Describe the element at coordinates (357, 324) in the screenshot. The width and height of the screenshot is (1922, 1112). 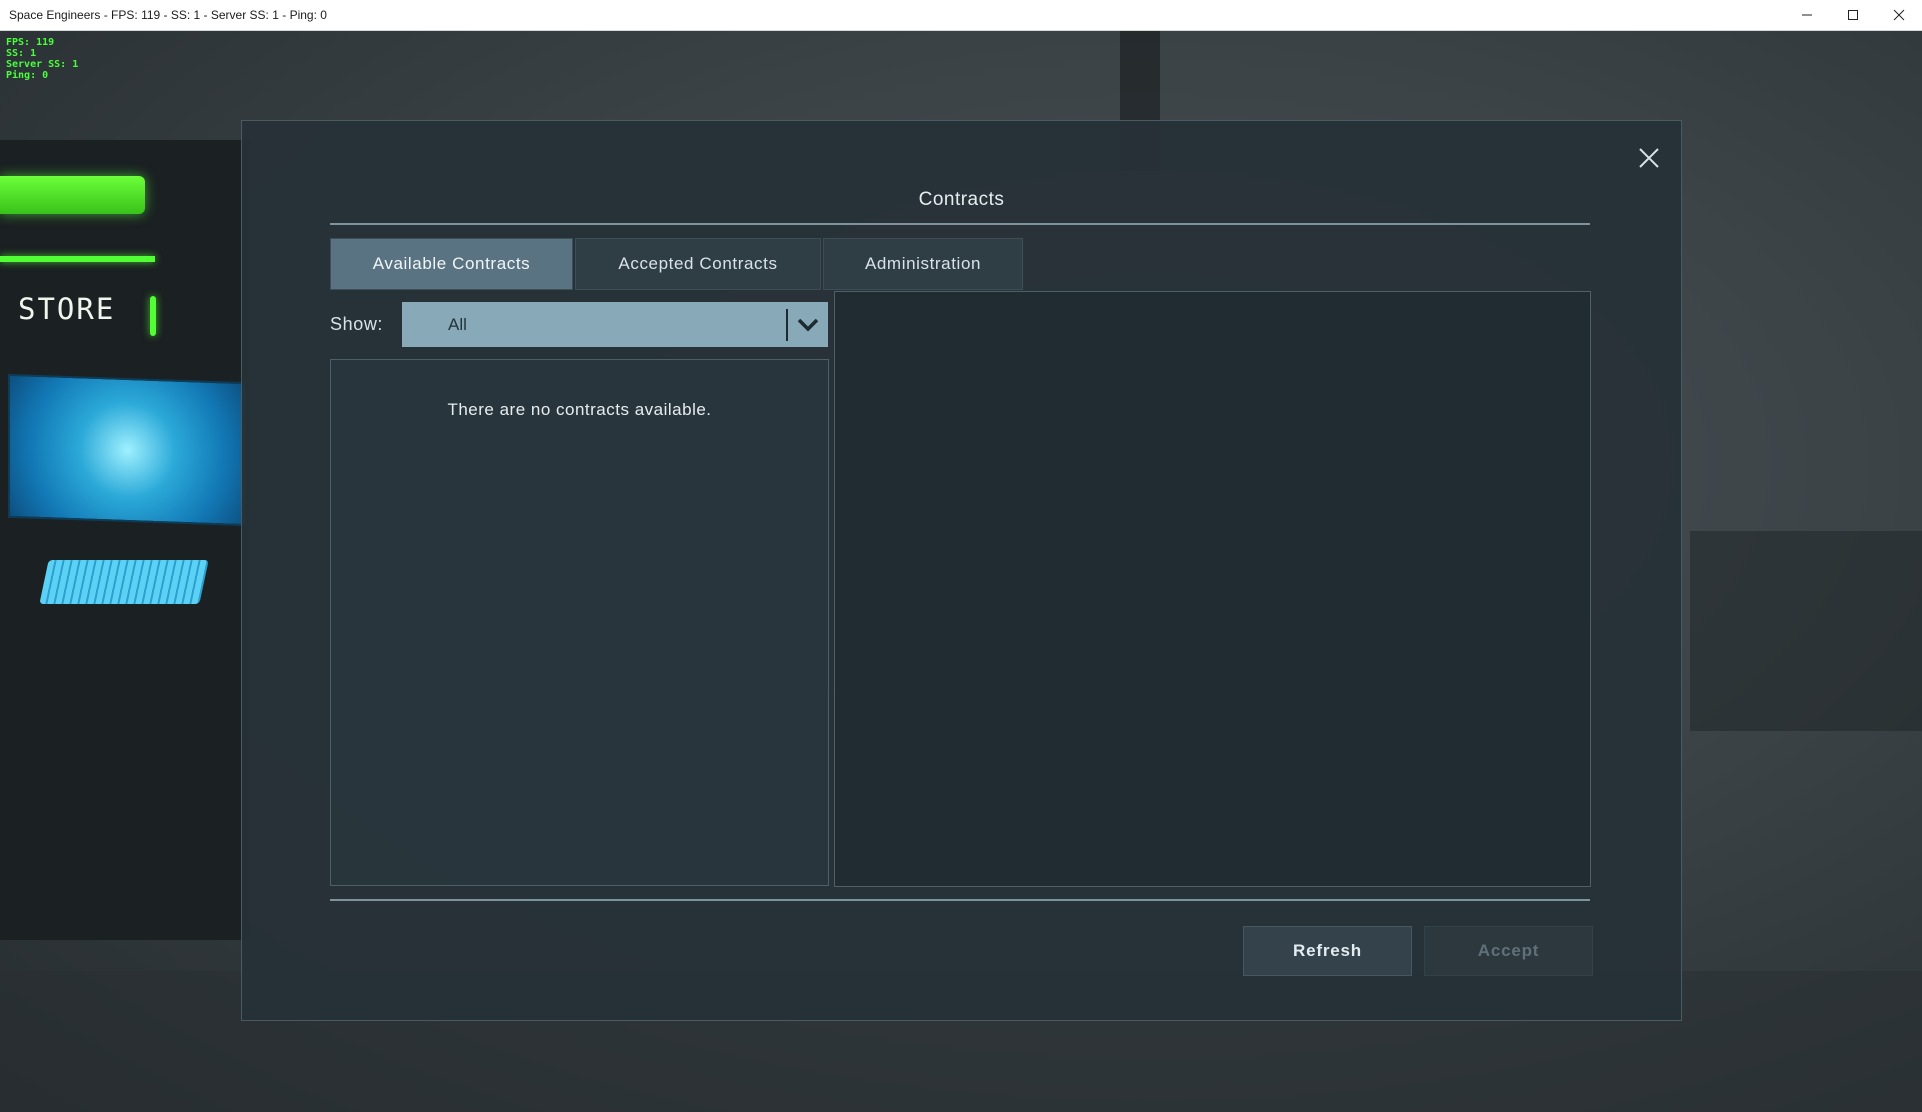
I see `show-filter-label: Show:` at that location.